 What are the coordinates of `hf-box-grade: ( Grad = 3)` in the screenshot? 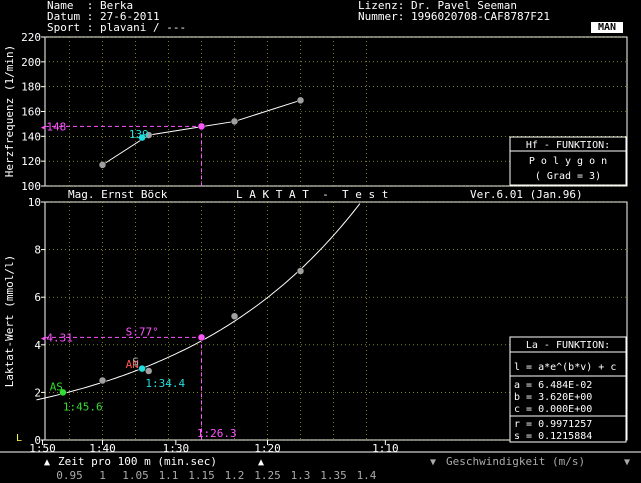 It's located at (568, 176).